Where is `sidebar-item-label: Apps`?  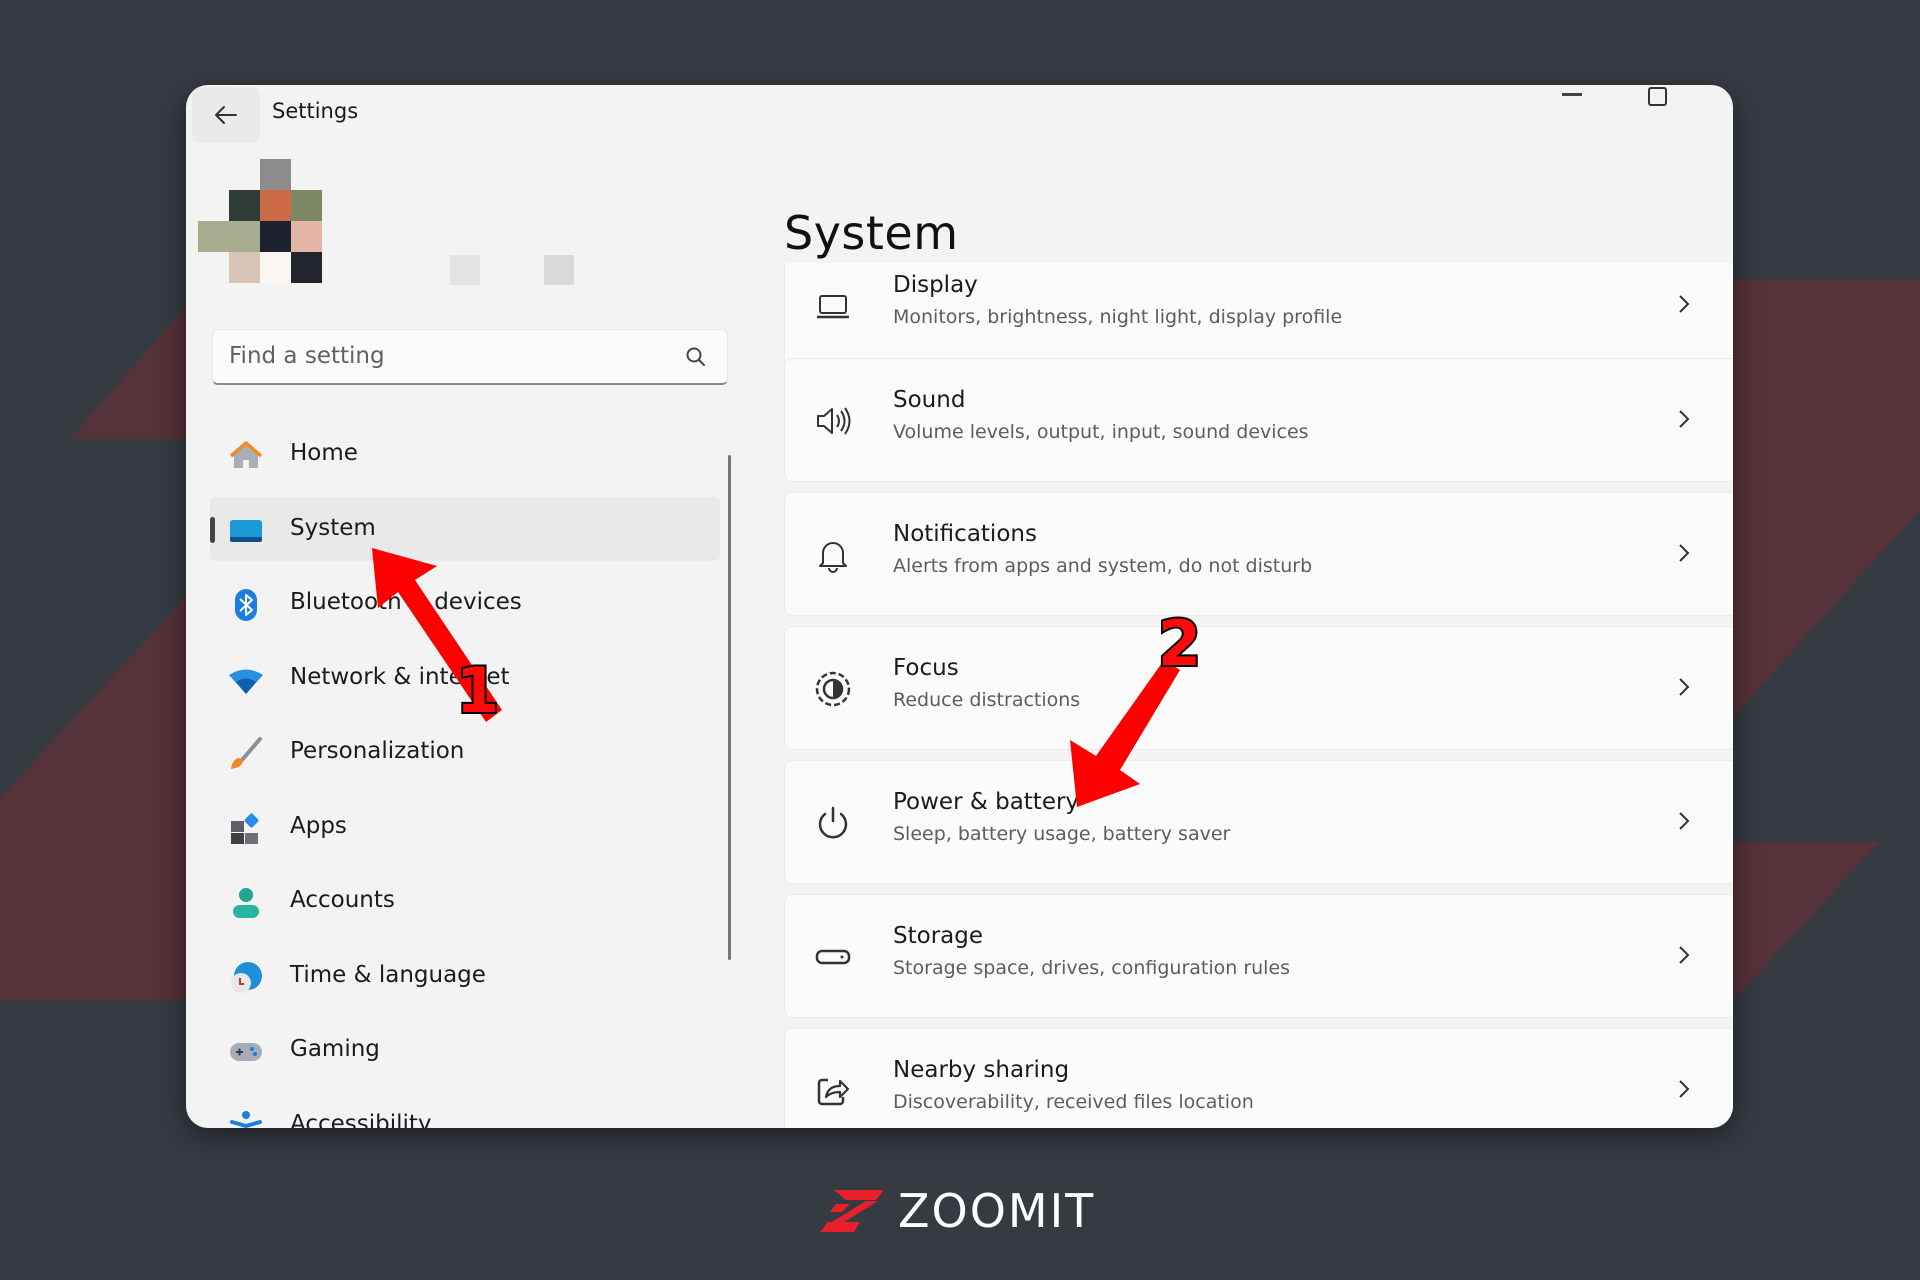
sidebar-item-label: Apps is located at coordinates (318, 825).